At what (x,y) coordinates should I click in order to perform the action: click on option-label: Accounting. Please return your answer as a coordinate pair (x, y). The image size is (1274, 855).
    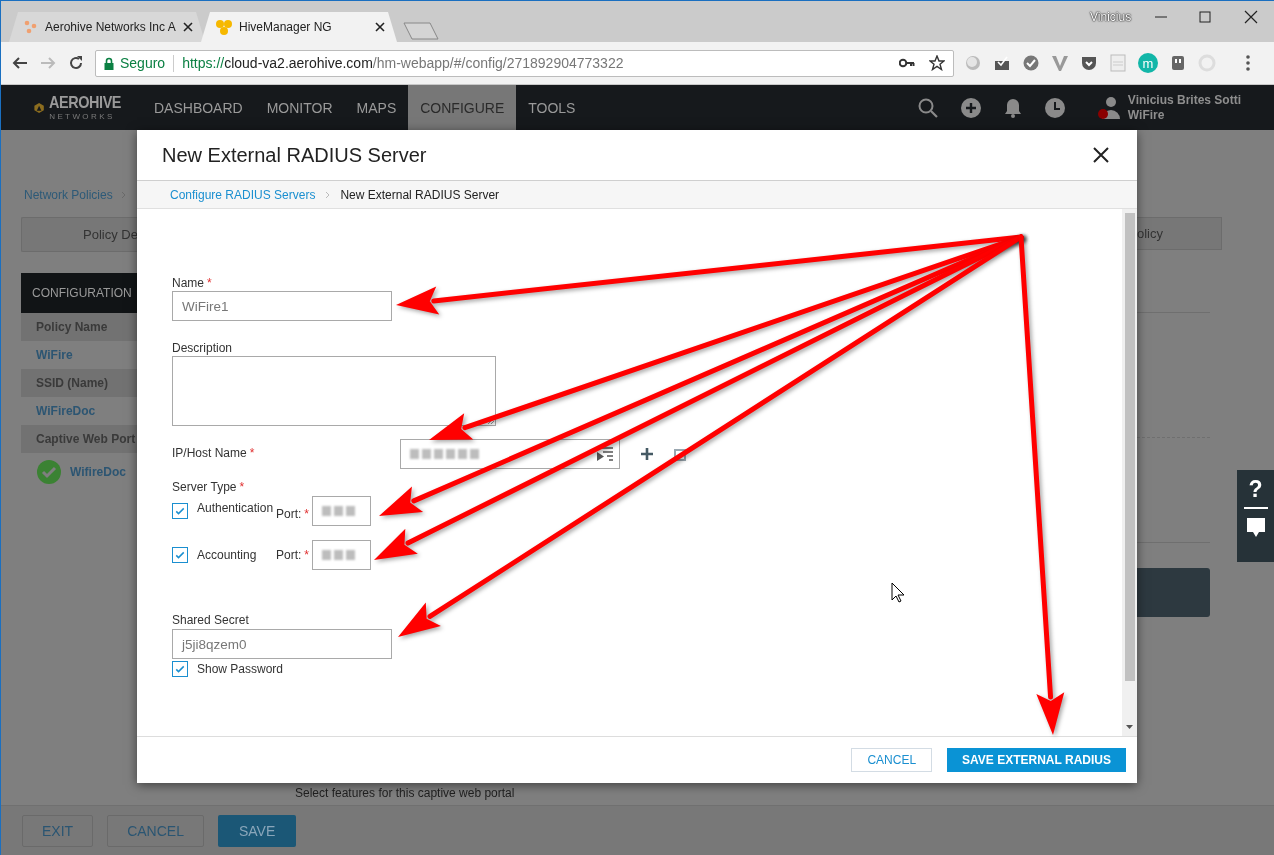
    Looking at the image, I should click on (227, 555).